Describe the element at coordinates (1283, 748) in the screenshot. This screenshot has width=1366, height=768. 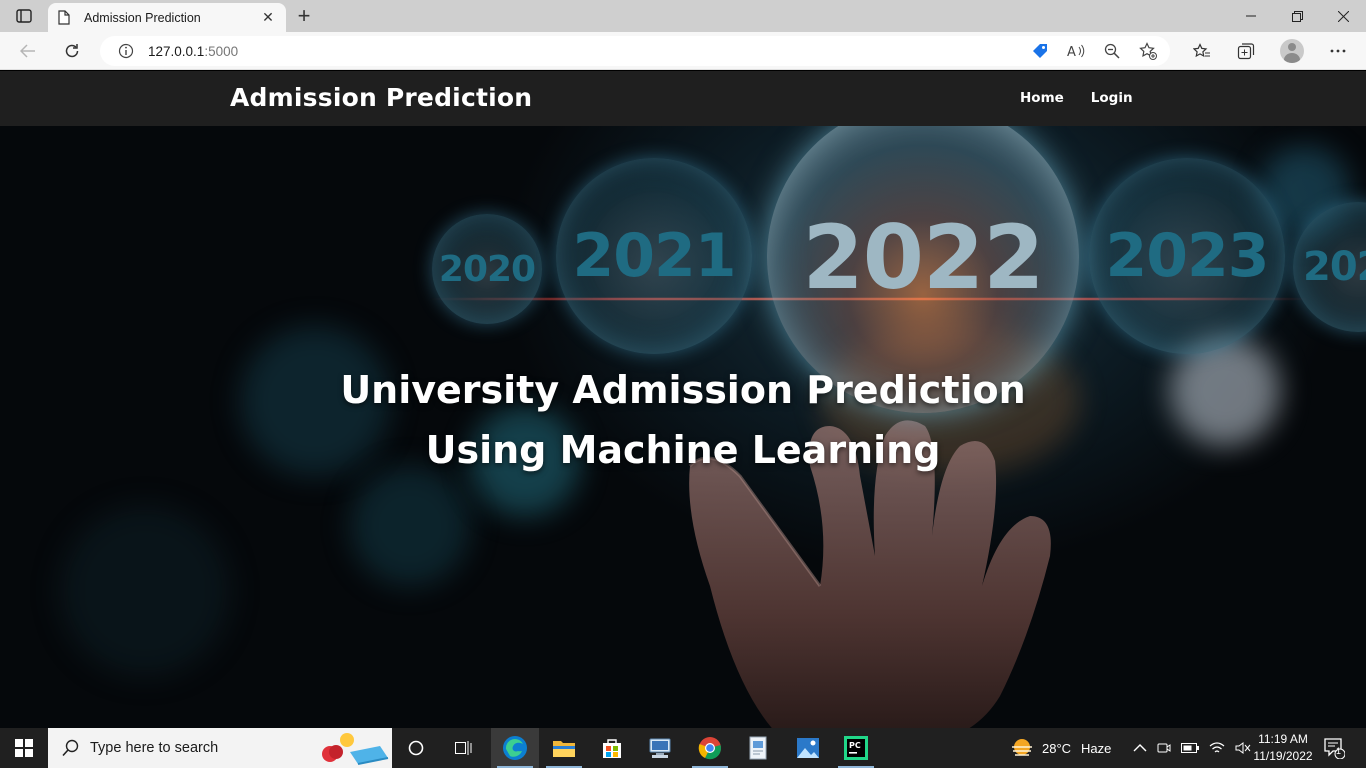
I see `system-clock: 11:19 AM 11/19/2022` at that location.